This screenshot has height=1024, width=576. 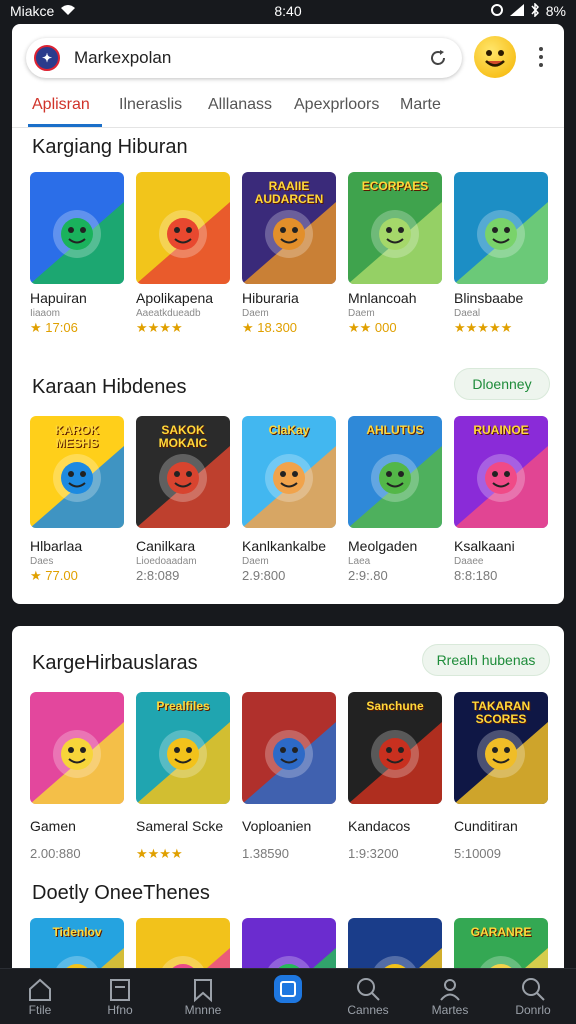 I want to click on wifi-icon, so click(x=68, y=11).